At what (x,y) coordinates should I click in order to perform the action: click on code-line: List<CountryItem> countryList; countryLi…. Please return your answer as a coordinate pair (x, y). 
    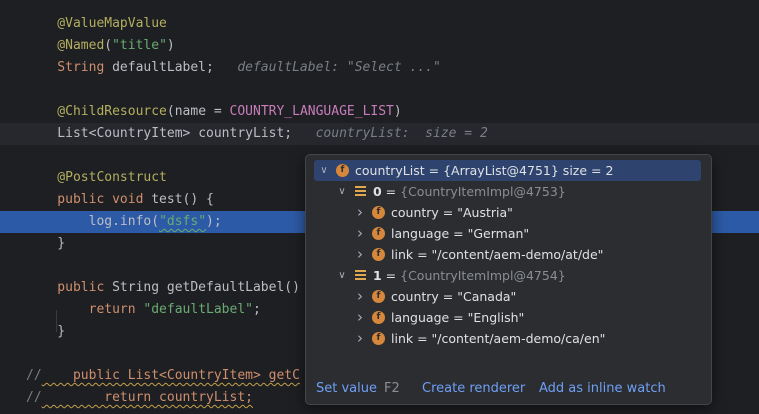
    Looking at the image, I should click on (379, 134).